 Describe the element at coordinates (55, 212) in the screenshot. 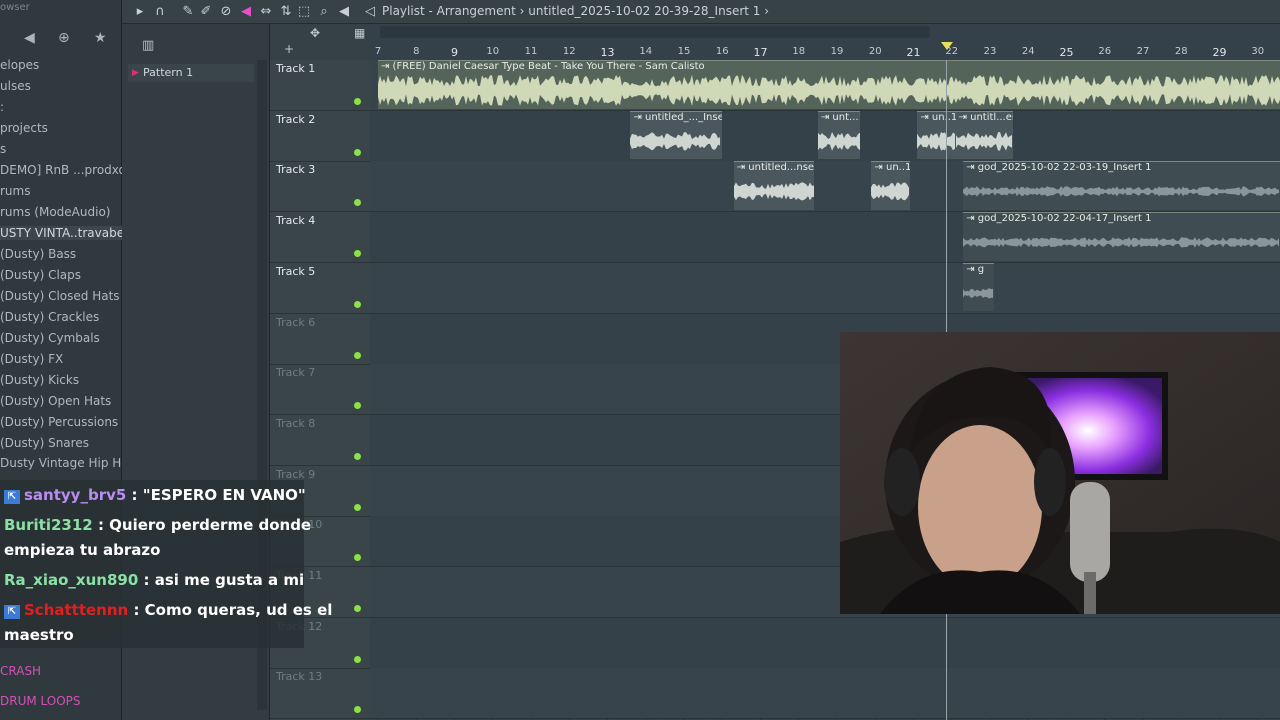

I see `browser-item: rums (ModeAudio)` at that location.